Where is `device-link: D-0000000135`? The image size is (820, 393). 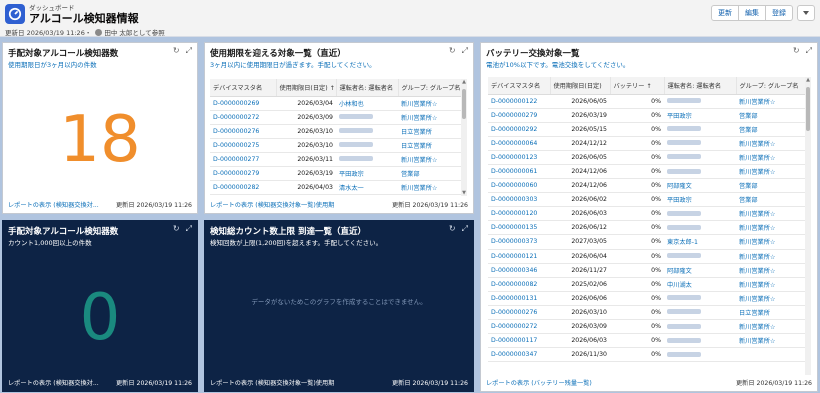 device-link: D-0000000135 is located at coordinates (519, 228).